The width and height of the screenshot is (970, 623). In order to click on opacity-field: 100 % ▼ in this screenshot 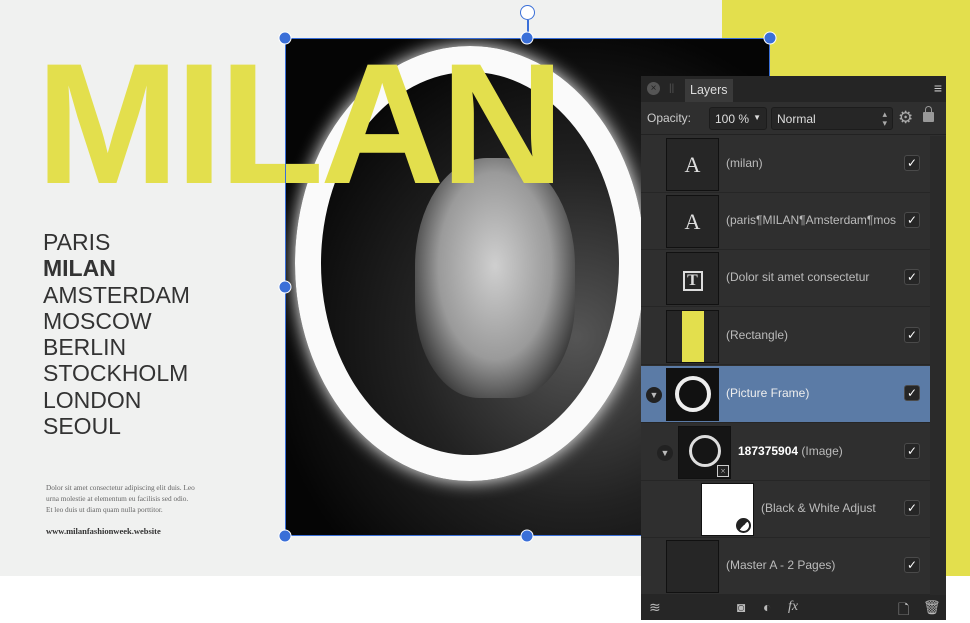, I will do `click(738, 118)`.